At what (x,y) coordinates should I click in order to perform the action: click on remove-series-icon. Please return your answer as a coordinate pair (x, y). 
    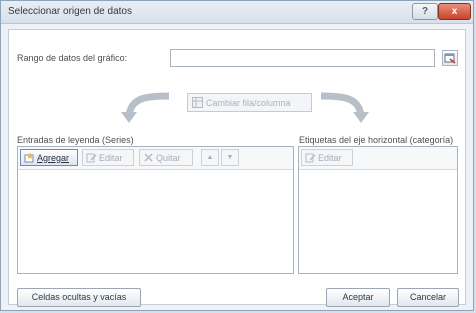
    Looking at the image, I should click on (148, 157).